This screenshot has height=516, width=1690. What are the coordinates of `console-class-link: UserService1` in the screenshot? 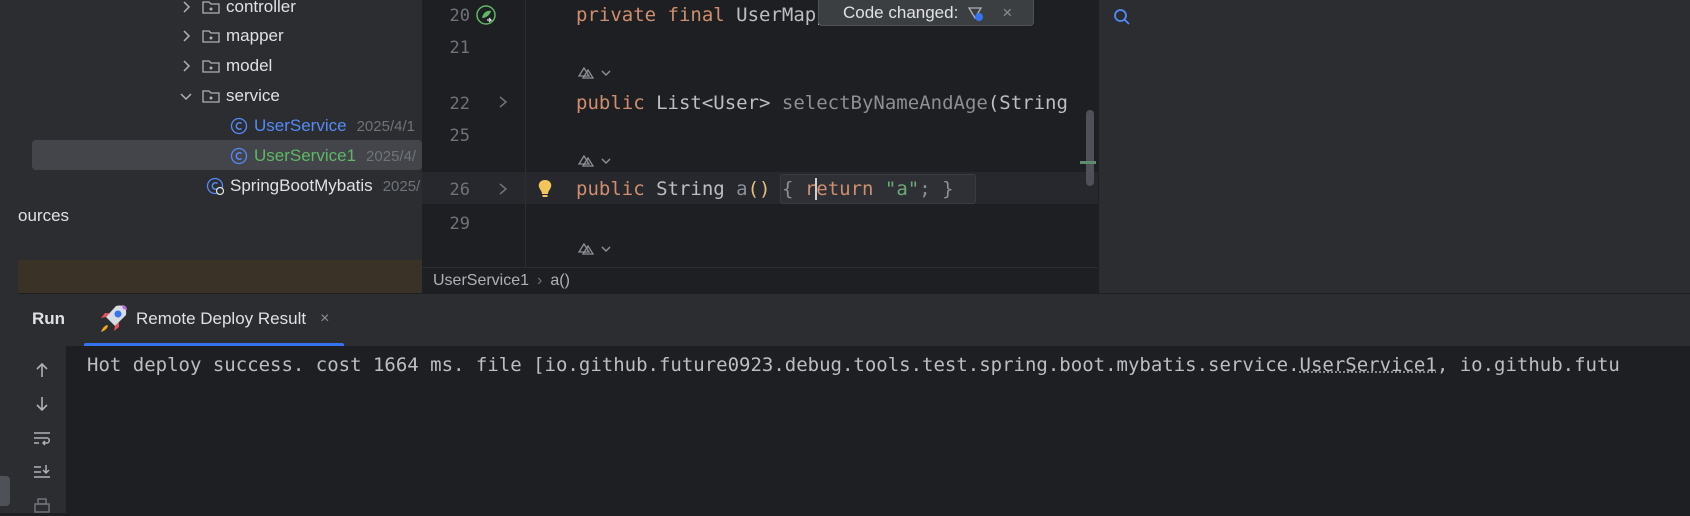 It's located at (1368, 365).